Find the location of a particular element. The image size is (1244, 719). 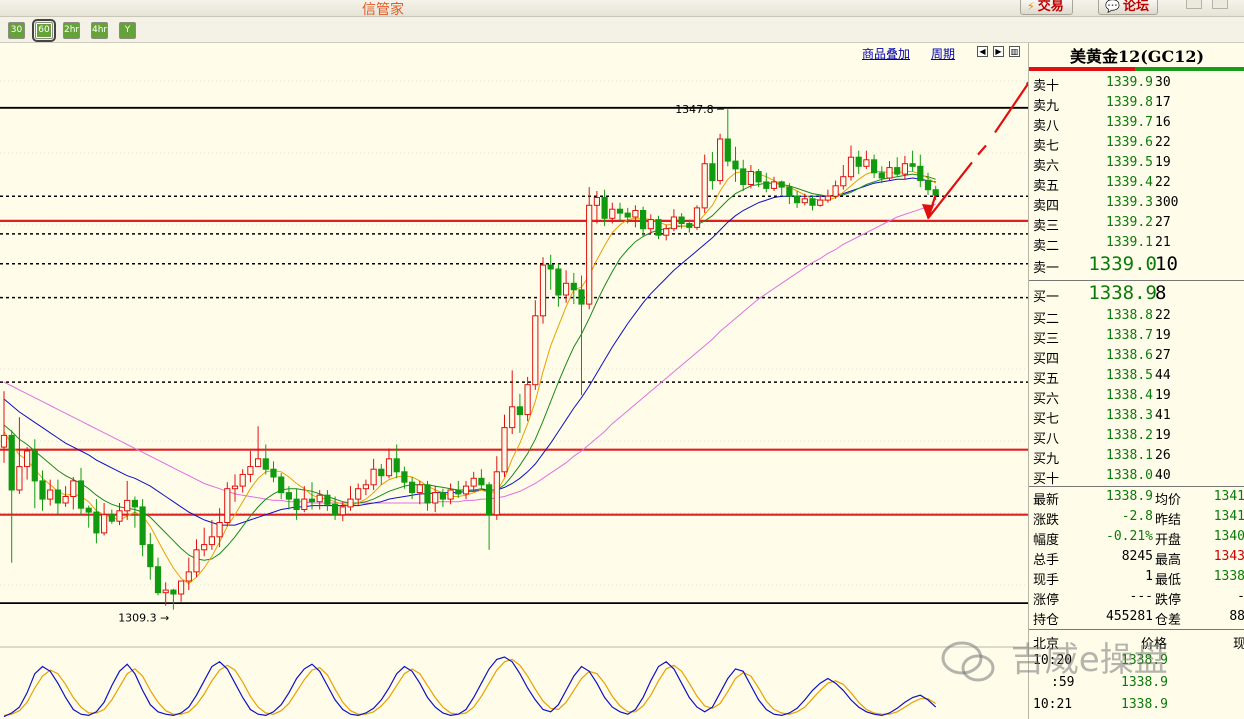

bid-price: 1338.8 is located at coordinates (1129, 315).